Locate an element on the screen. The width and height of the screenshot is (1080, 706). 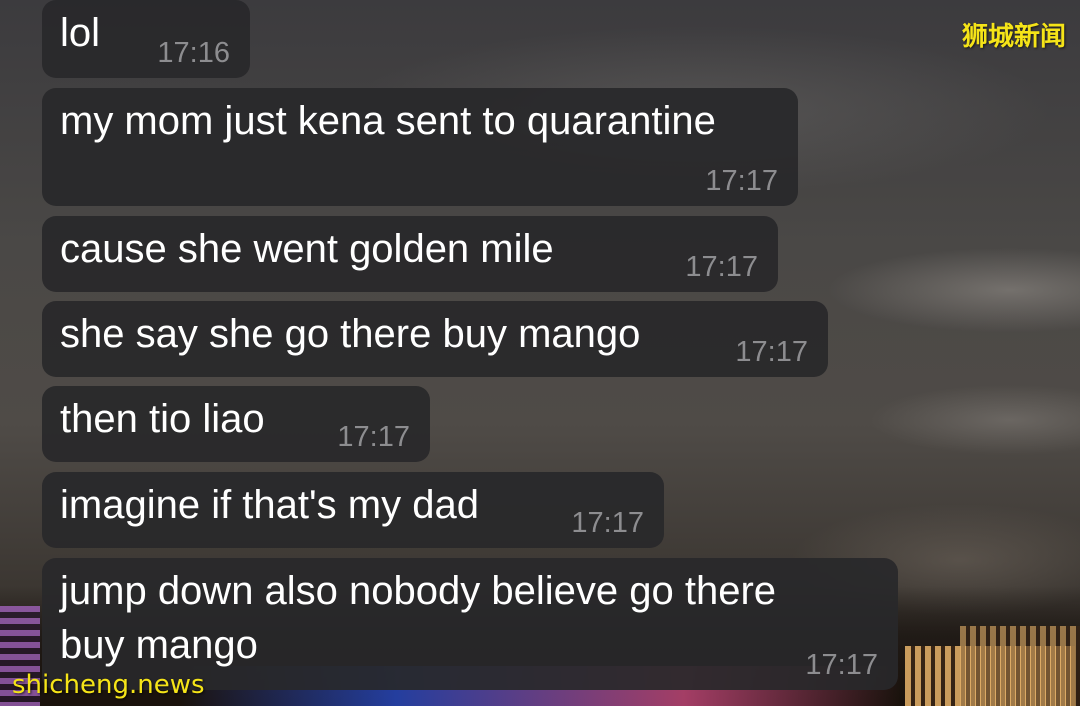
message-text: my mom just kena sent to quarantine is located at coordinates (388, 121).